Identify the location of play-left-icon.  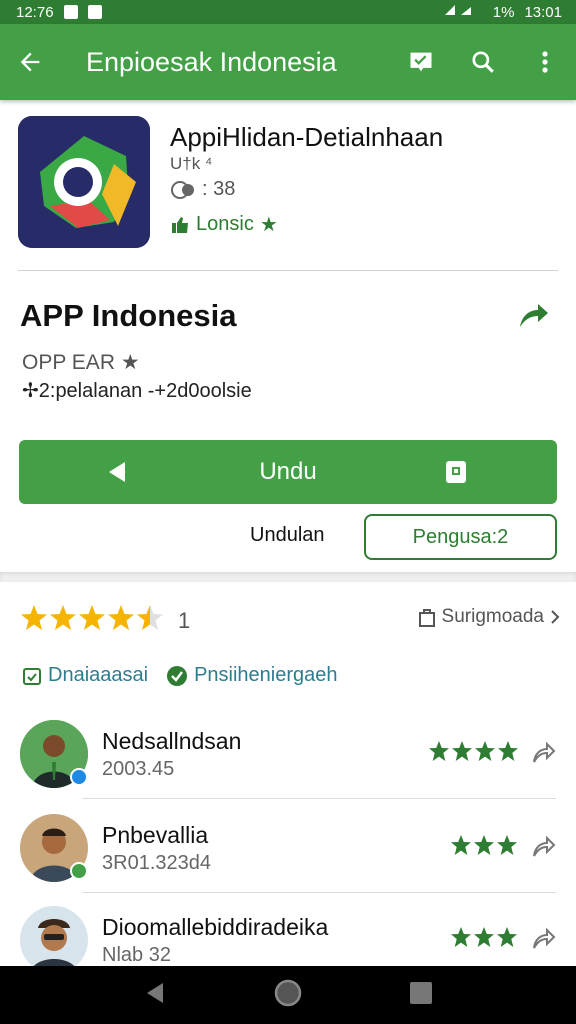
(117, 472).